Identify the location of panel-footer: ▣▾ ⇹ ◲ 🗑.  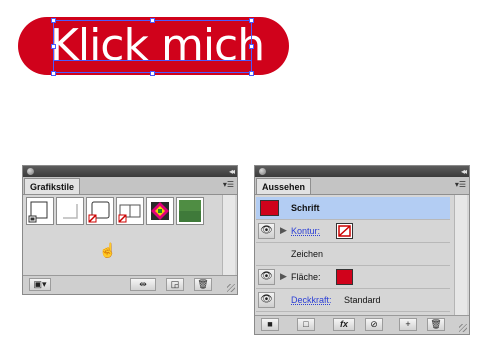
(130, 284).